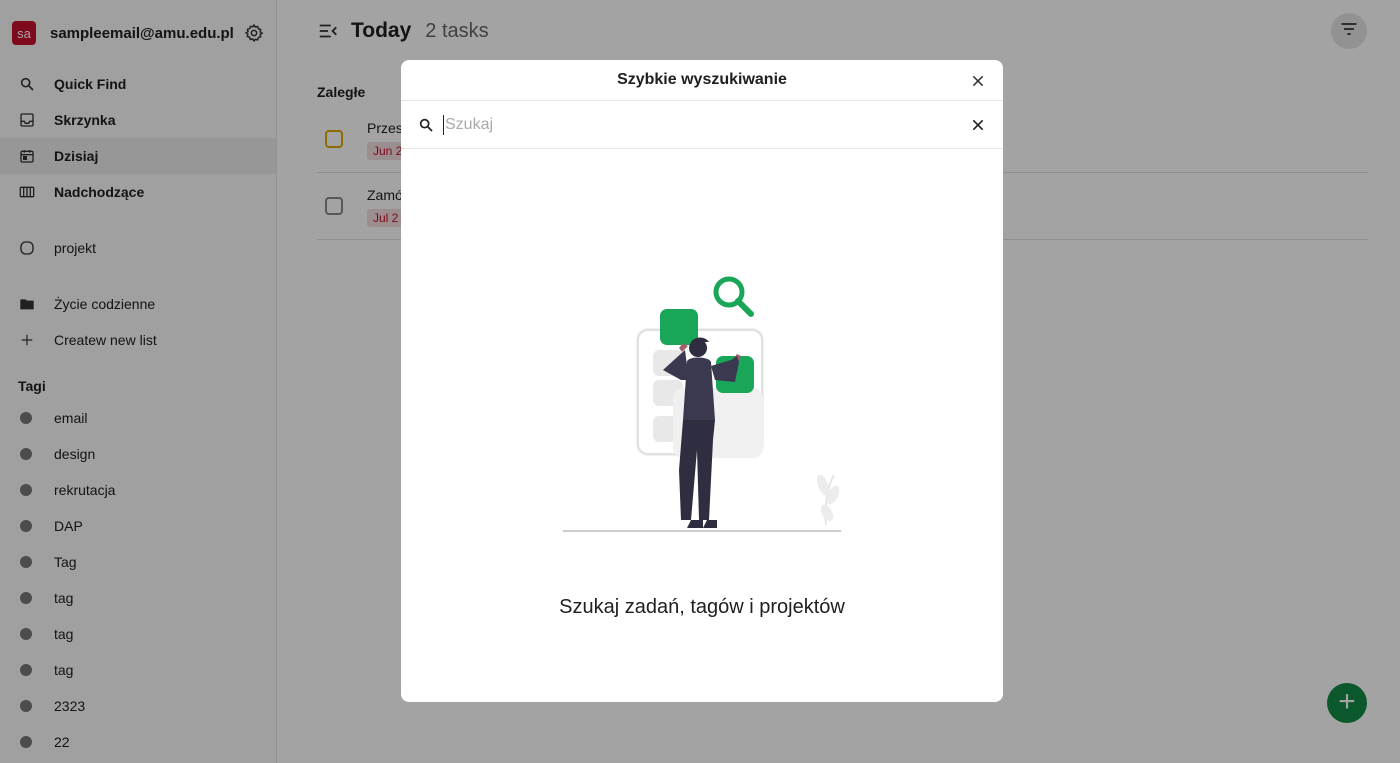 This screenshot has height=763, width=1400. I want to click on empty-state-hint: Szukaj zadań, tagów i projektów, so click(702, 607).